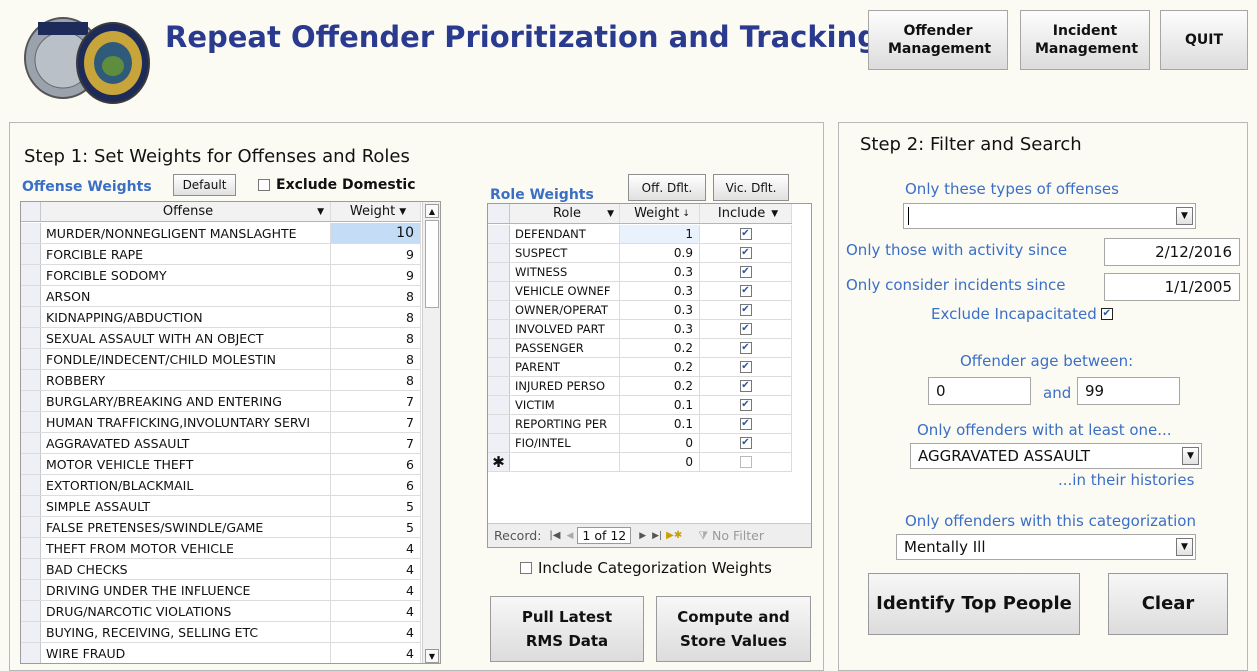  I want to click on scroll-up-icon: ▲, so click(432, 211).